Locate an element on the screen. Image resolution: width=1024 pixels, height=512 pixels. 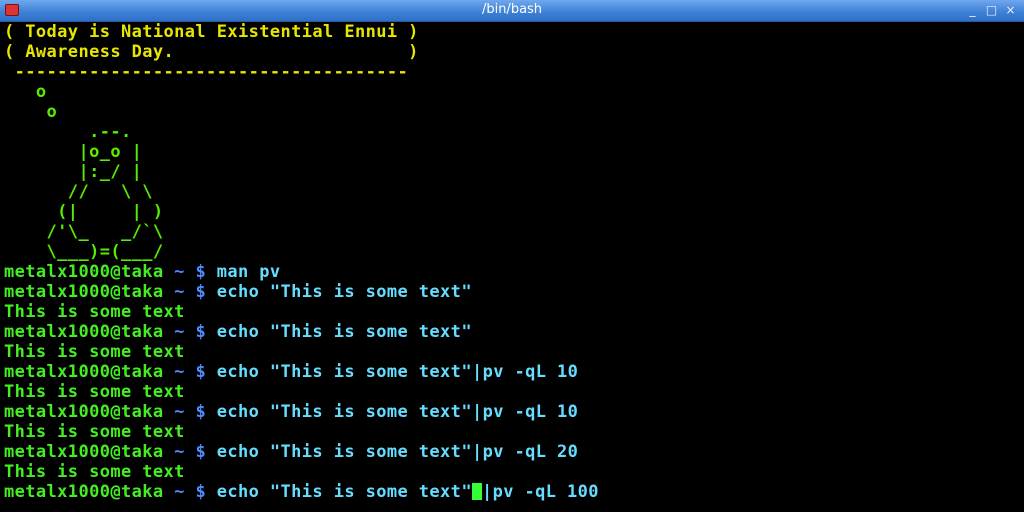
minimize-button: _ is located at coordinates (972, 10).